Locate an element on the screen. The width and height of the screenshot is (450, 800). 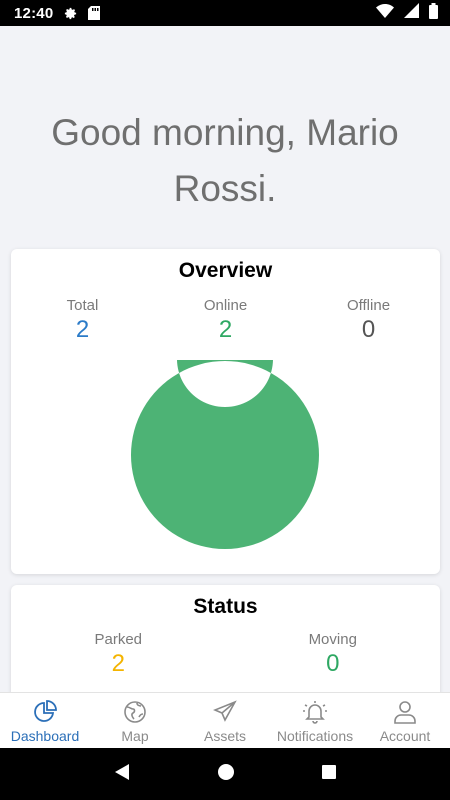
stat-offline-value: 0 is located at coordinates (368, 329).